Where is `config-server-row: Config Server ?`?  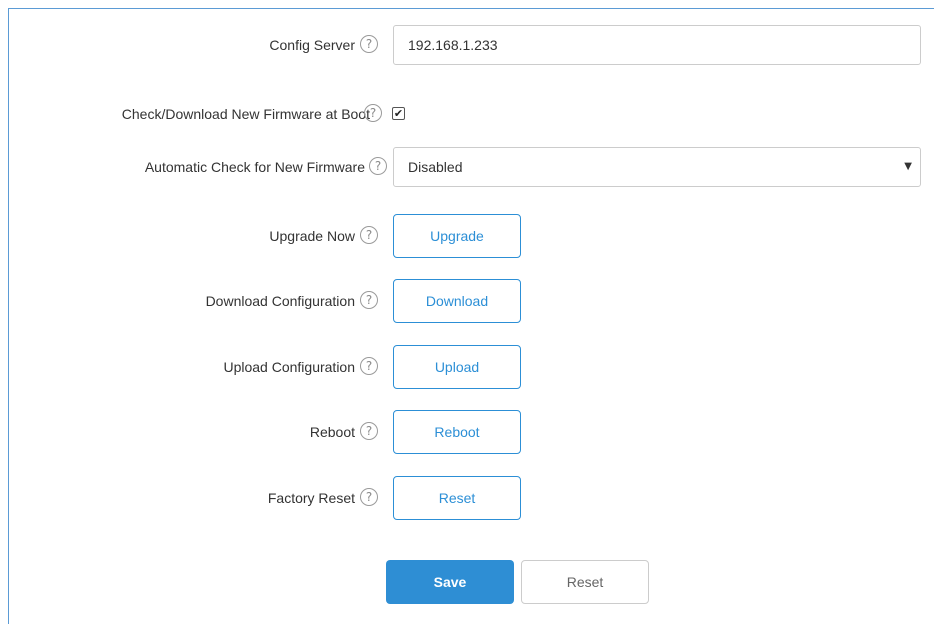 config-server-row: Config Server ? is located at coordinates (472, 45).